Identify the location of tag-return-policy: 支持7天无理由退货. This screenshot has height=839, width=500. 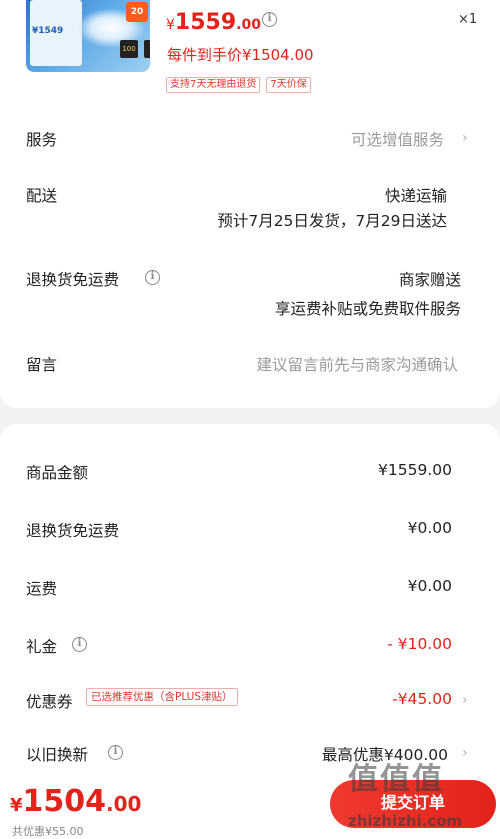
(213, 85).